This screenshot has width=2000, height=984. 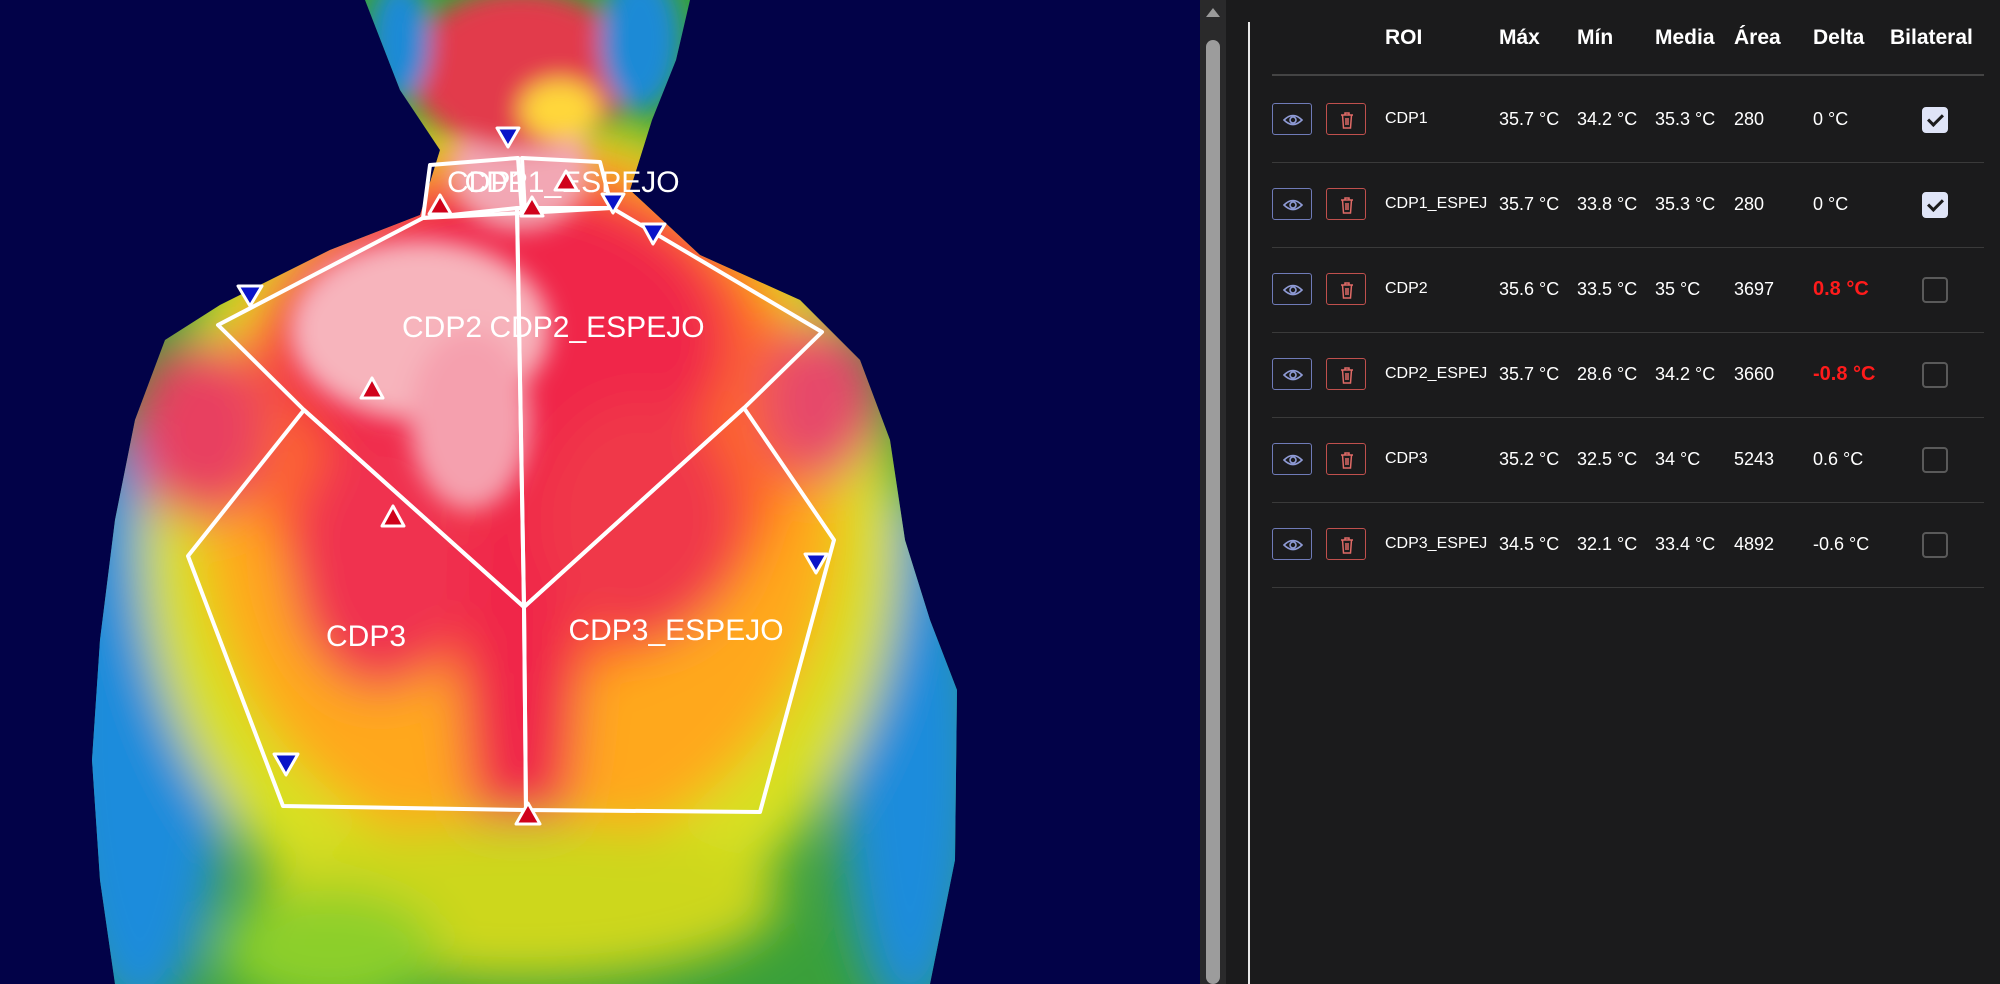 I want to click on min-value: 32.5 °C, so click(x=1607, y=459).